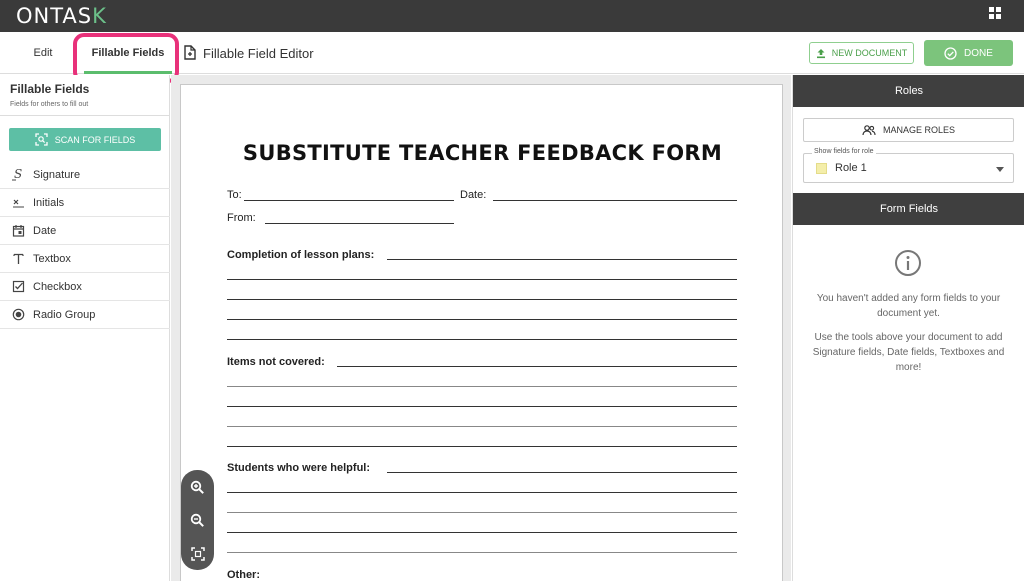  I want to click on role-select-dropdown: Show fields for role Role 1, so click(908, 165).